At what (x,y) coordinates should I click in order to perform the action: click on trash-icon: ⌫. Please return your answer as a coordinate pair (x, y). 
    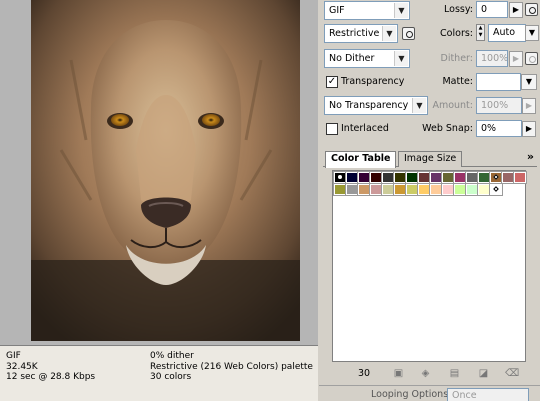
    Looking at the image, I should click on (512, 373).